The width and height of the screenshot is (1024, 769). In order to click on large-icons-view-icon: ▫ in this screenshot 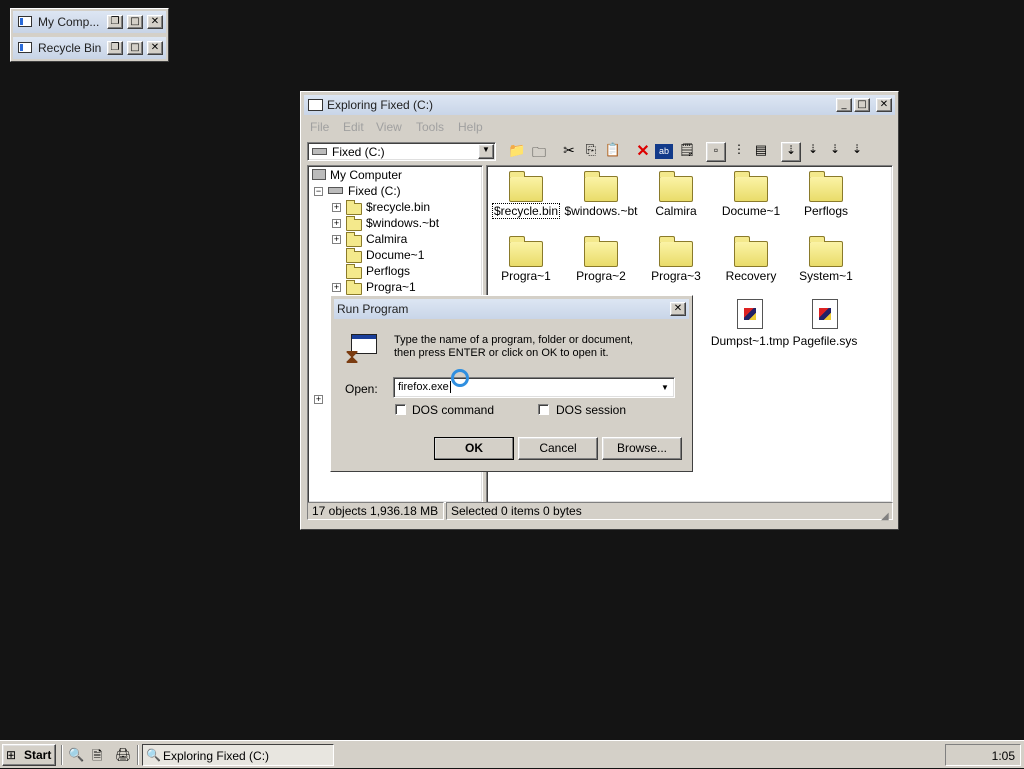, I will do `click(716, 152)`.